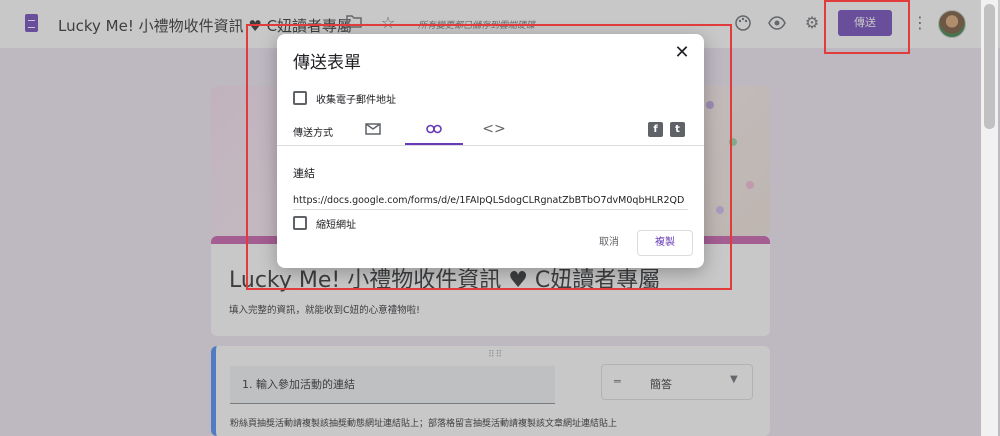 This screenshot has height=436, width=1000. I want to click on scrollbar-thumb, so click(989, 66).